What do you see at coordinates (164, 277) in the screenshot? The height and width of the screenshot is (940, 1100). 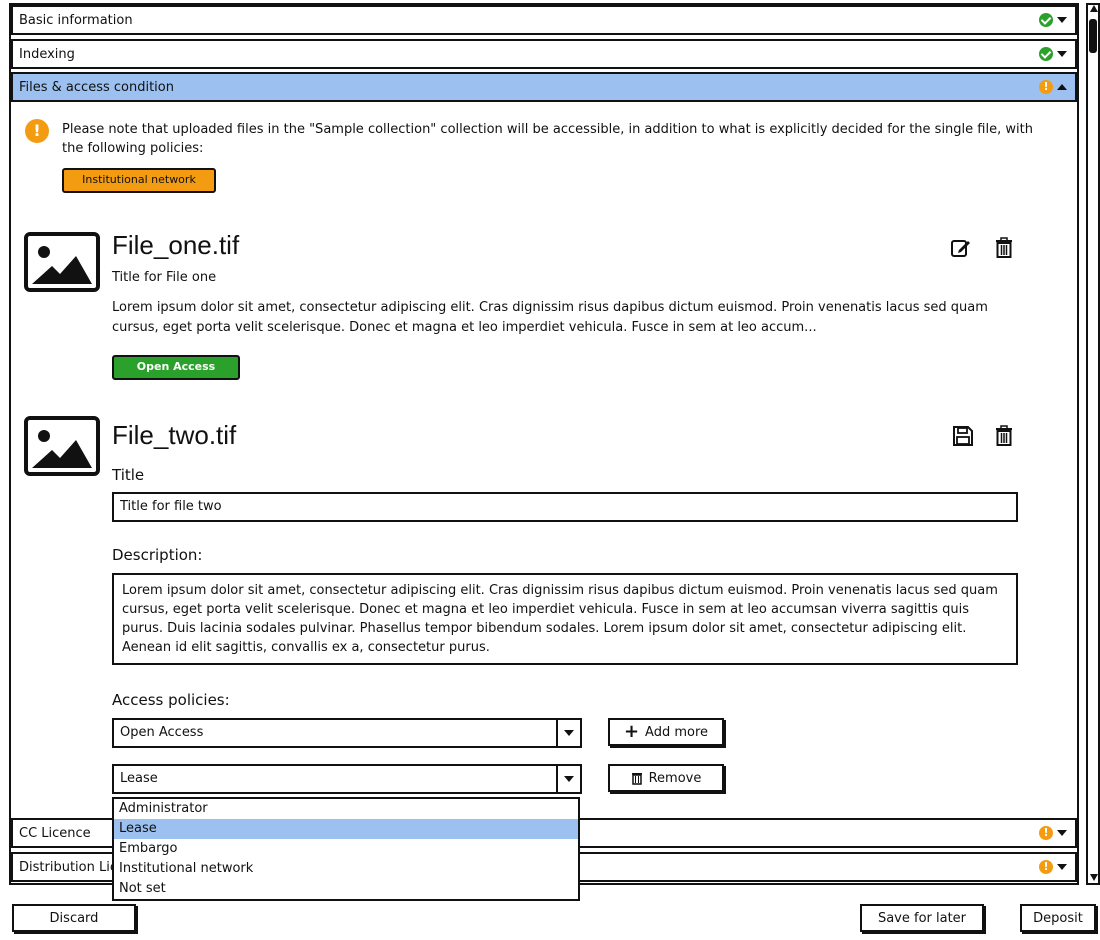 I see `file-title: Title for File one` at bounding box center [164, 277].